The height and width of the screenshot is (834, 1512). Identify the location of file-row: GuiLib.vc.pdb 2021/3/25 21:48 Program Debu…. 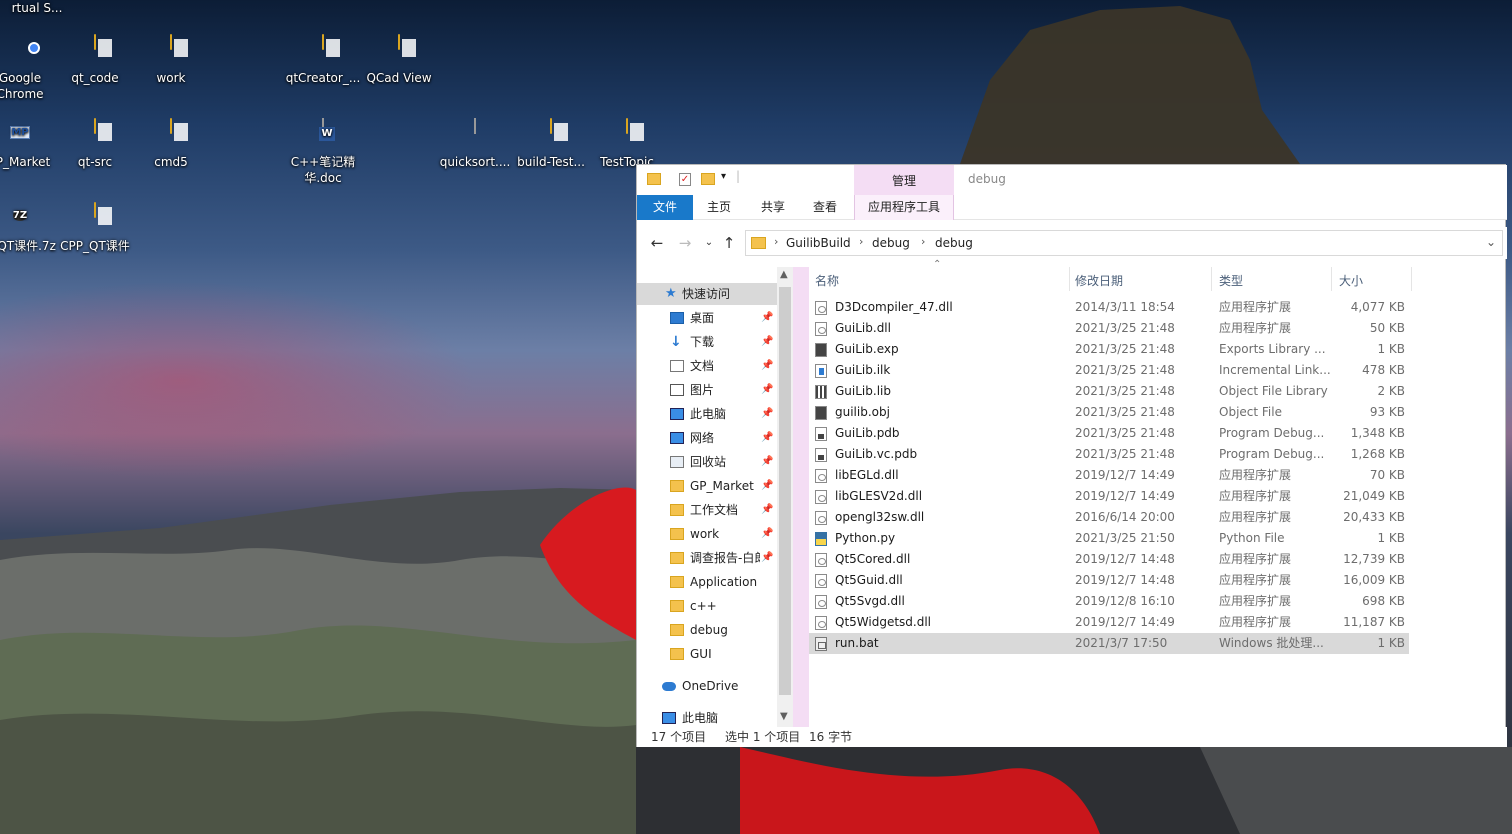
(1109, 454).